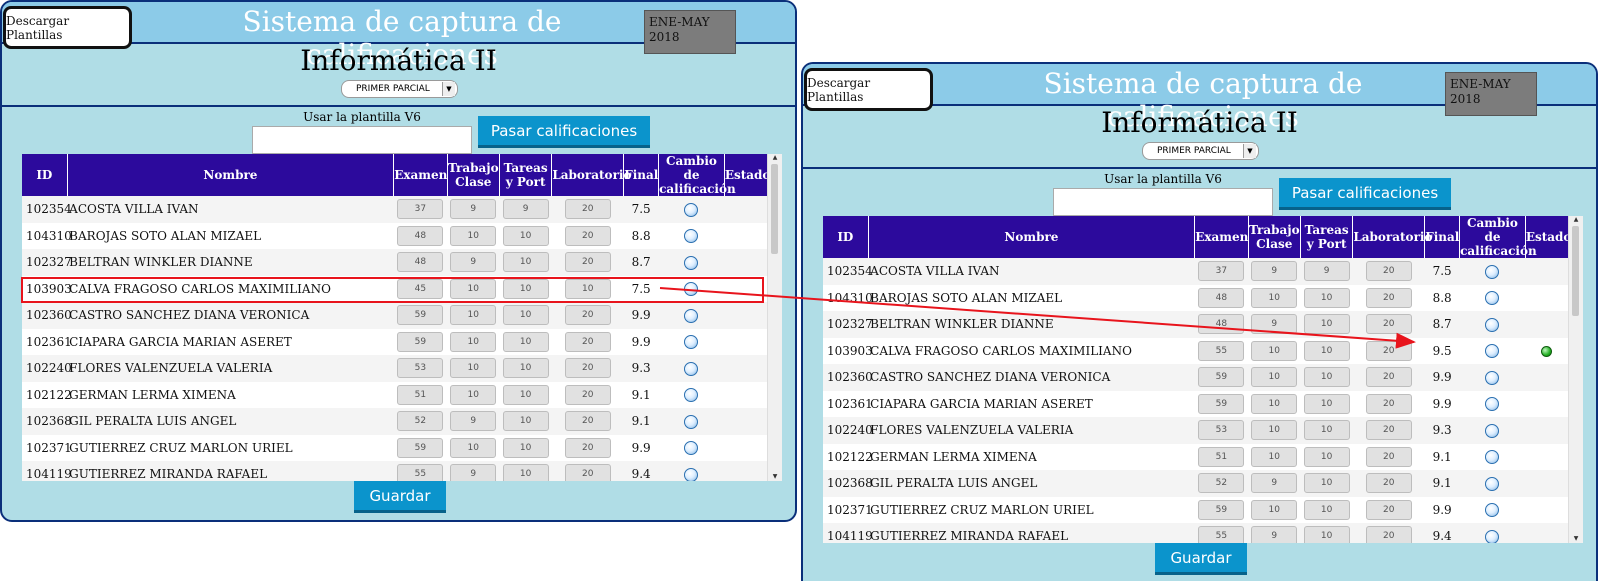 This screenshot has width=1600, height=581. What do you see at coordinates (1221, 271) in the screenshot?
I see `exam-input: 37` at bounding box center [1221, 271].